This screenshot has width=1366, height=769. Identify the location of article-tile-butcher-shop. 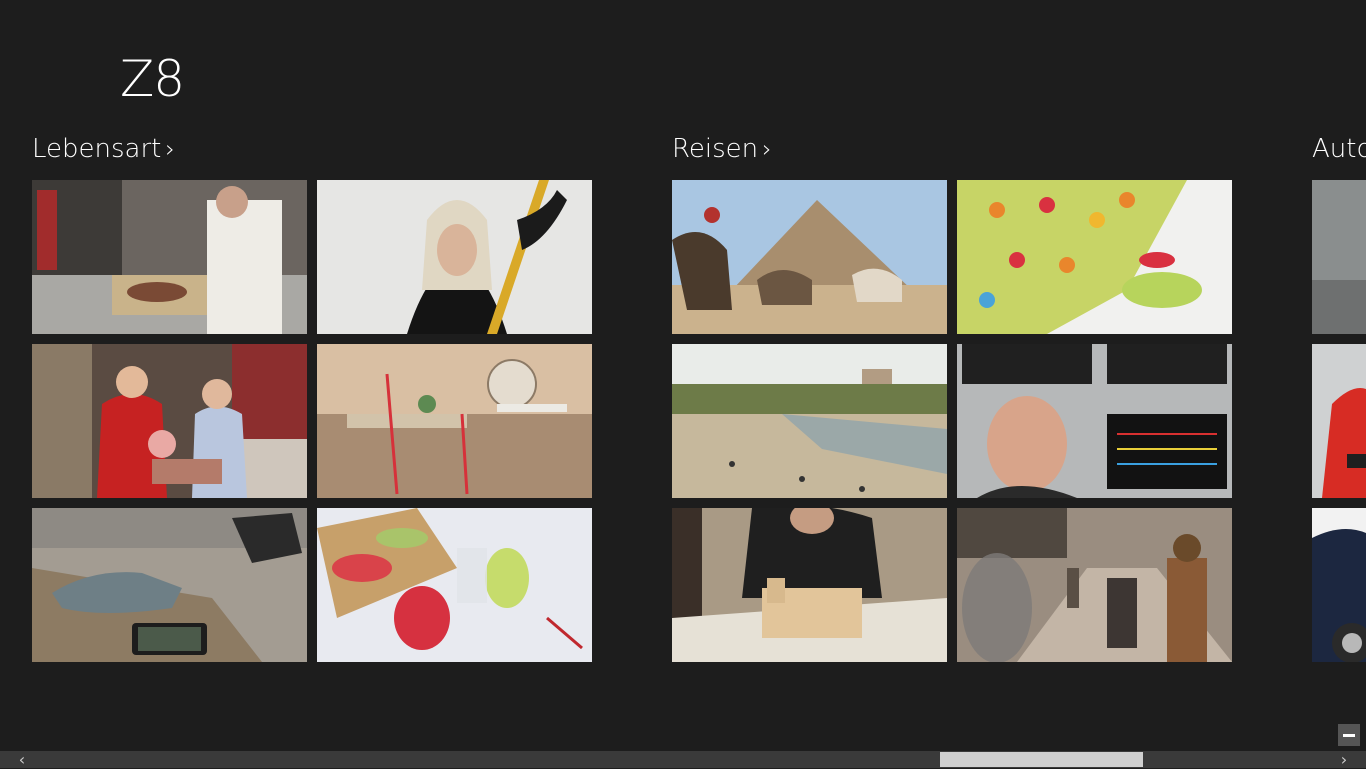
(169, 421).